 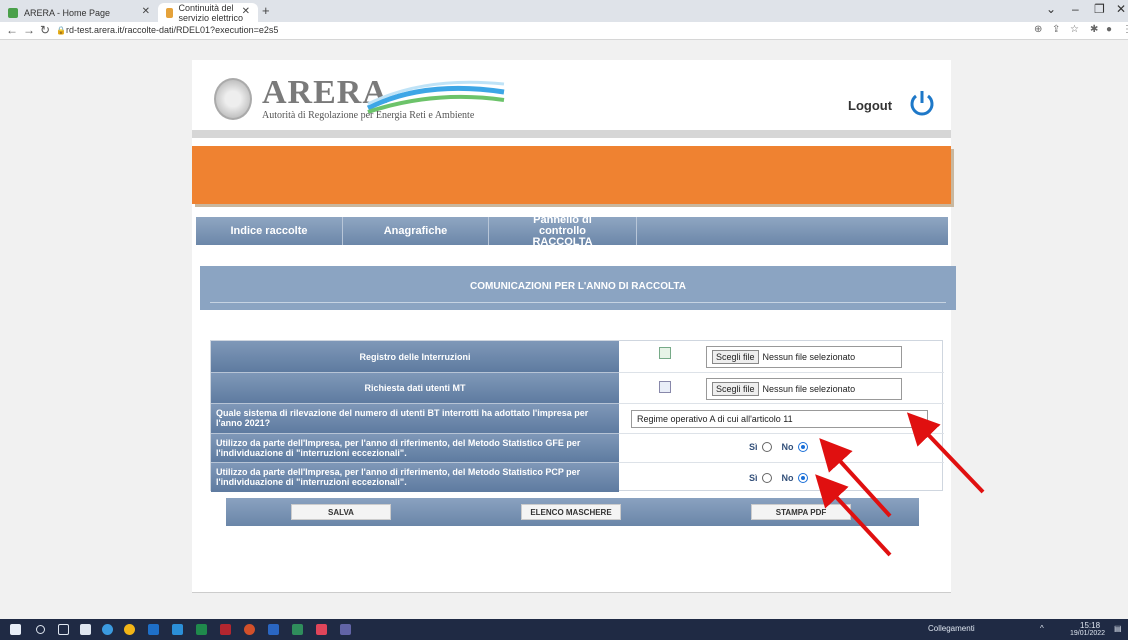 I want to click on registro-cell: Scegli file Nessun file selezionato, so click(x=781, y=357).